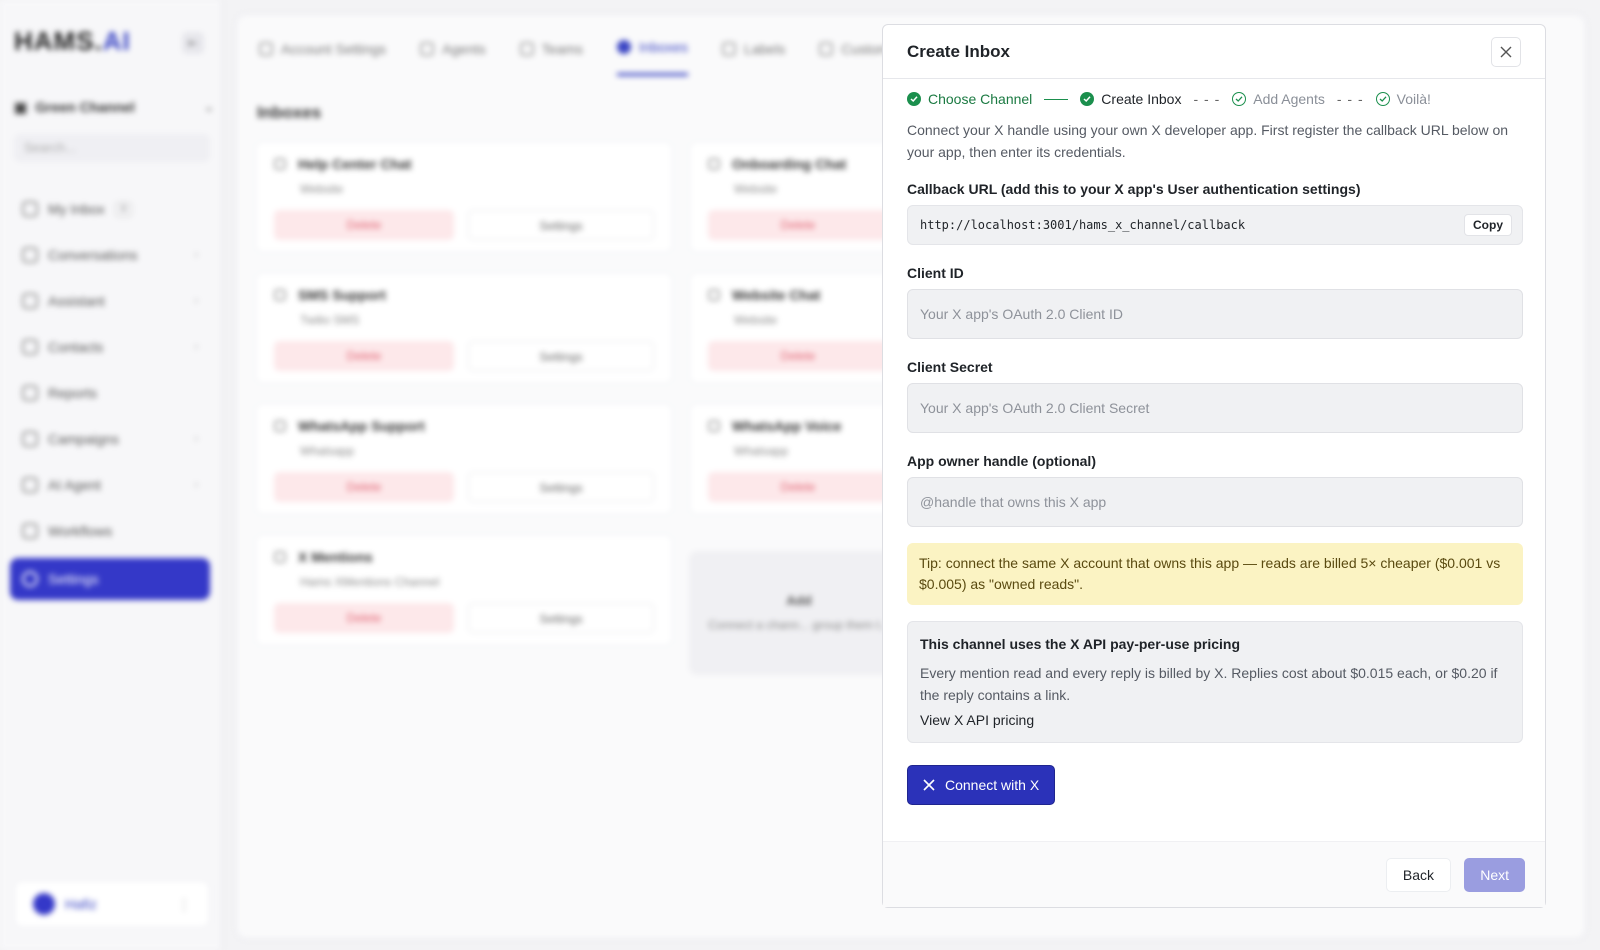 This screenshot has width=1600, height=950. What do you see at coordinates (110, 485) in the screenshot?
I see `sidebar-item-ai-agent: AI Agent ›` at bounding box center [110, 485].